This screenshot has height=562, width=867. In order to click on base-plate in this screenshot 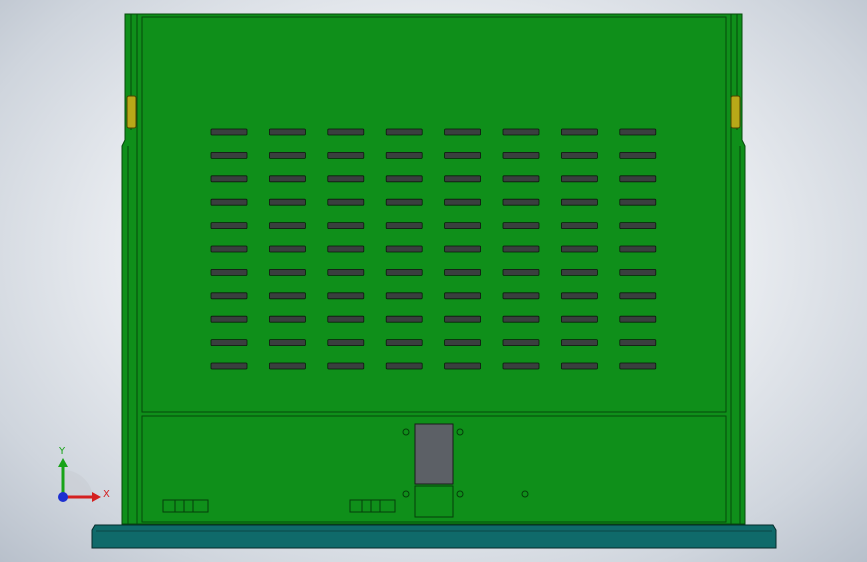, I will do `click(434, 536)`.